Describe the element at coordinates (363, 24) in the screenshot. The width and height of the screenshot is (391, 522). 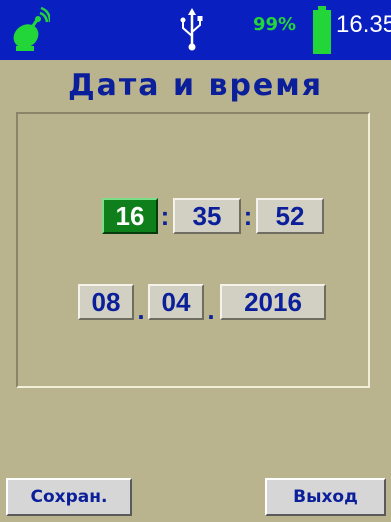
I see `status-time: 16.35` at that location.